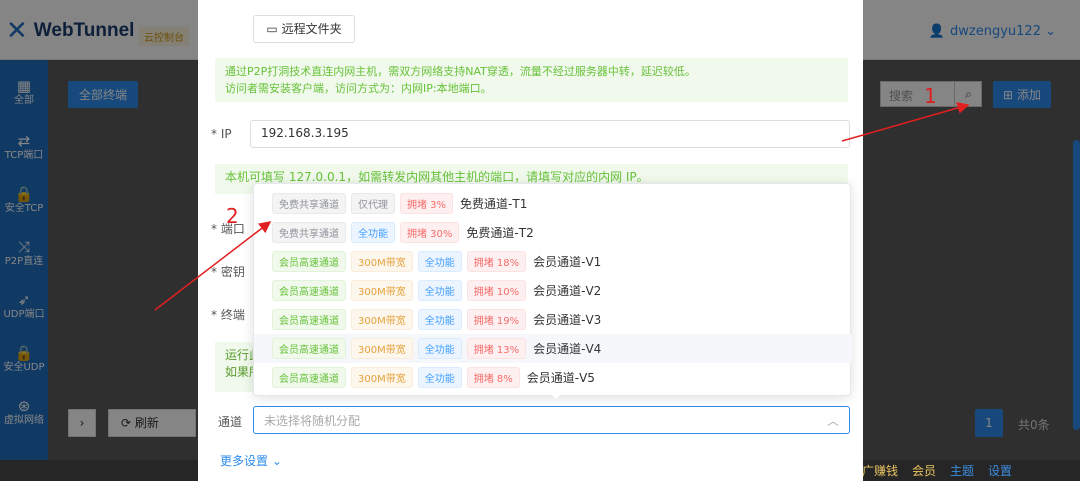 The height and width of the screenshot is (481, 1080). I want to click on annotation-1: 1, so click(930, 96).